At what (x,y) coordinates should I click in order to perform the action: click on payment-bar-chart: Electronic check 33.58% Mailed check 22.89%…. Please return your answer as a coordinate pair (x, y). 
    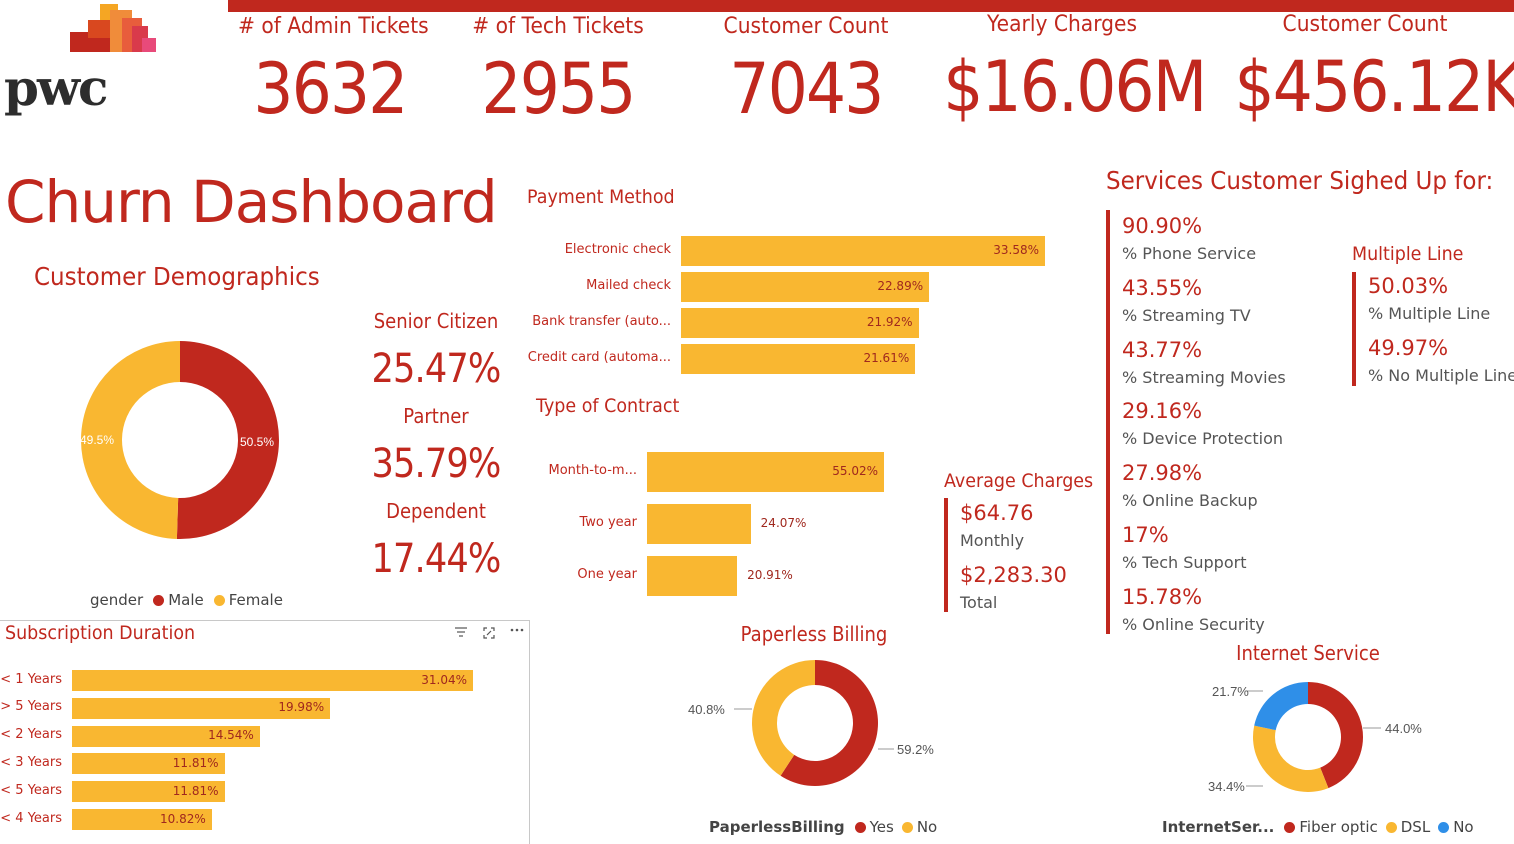
    Looking at the image, I should click on (780, 305).